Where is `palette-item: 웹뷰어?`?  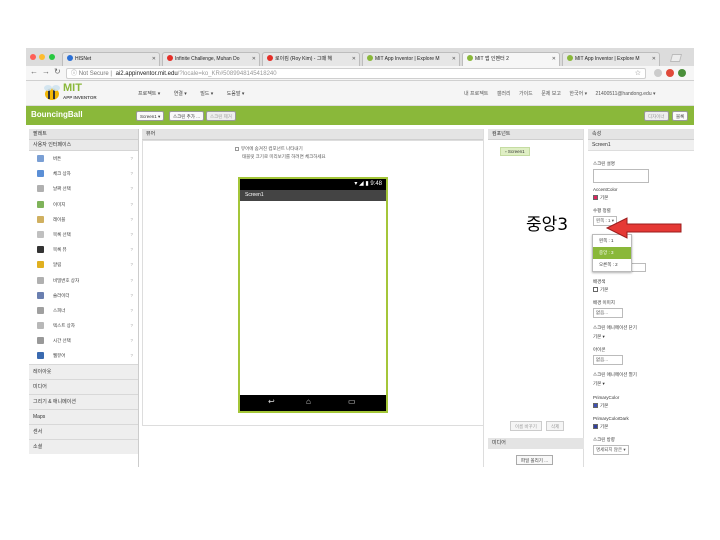
palette-item: 웹뷰어? is located at coordinates (83, 355).